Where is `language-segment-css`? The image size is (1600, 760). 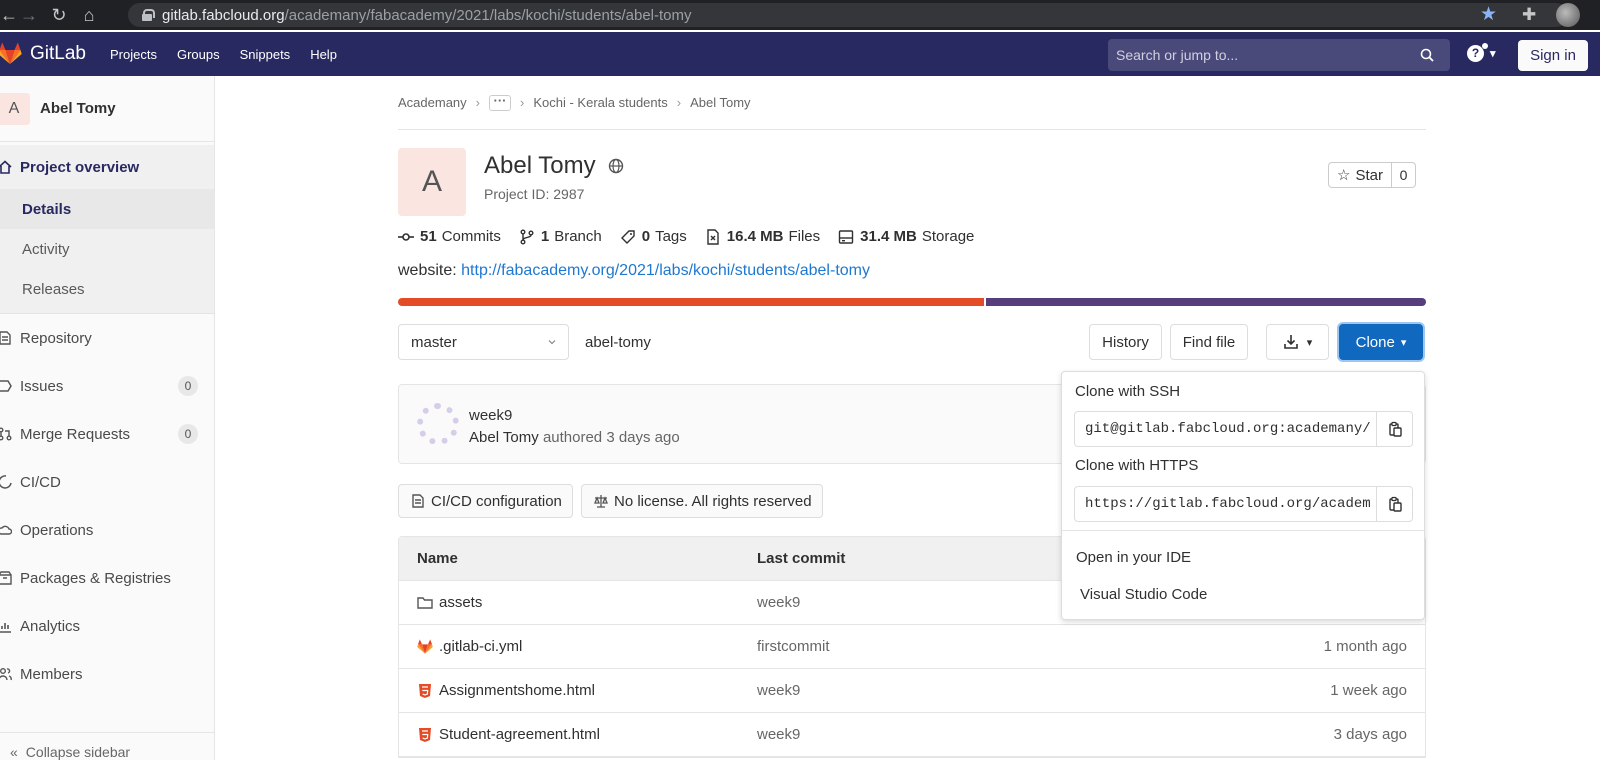 language-segment-css is located at coordinates (1205, 302).